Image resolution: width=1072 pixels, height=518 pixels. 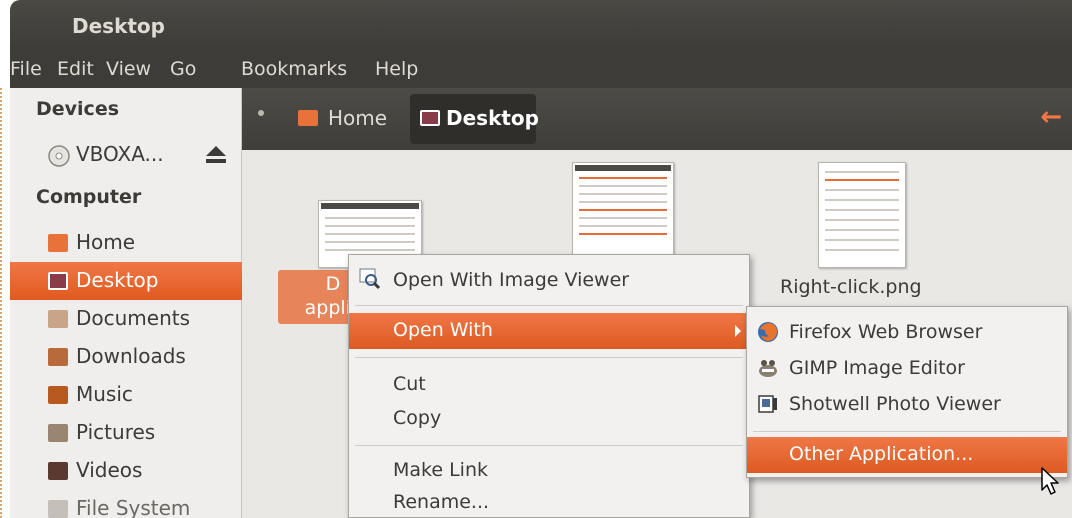 I want to click on menu-item-label: Firefox Web Browser, so click(x=886, y=332).